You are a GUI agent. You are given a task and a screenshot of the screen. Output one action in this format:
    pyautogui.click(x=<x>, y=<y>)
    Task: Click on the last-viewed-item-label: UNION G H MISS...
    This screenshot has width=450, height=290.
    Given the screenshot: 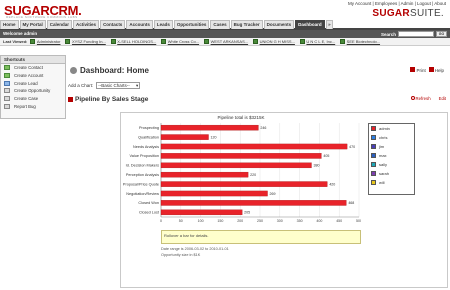 What is the action you would take?
    pyautogui.click(x=277, y=41)
    